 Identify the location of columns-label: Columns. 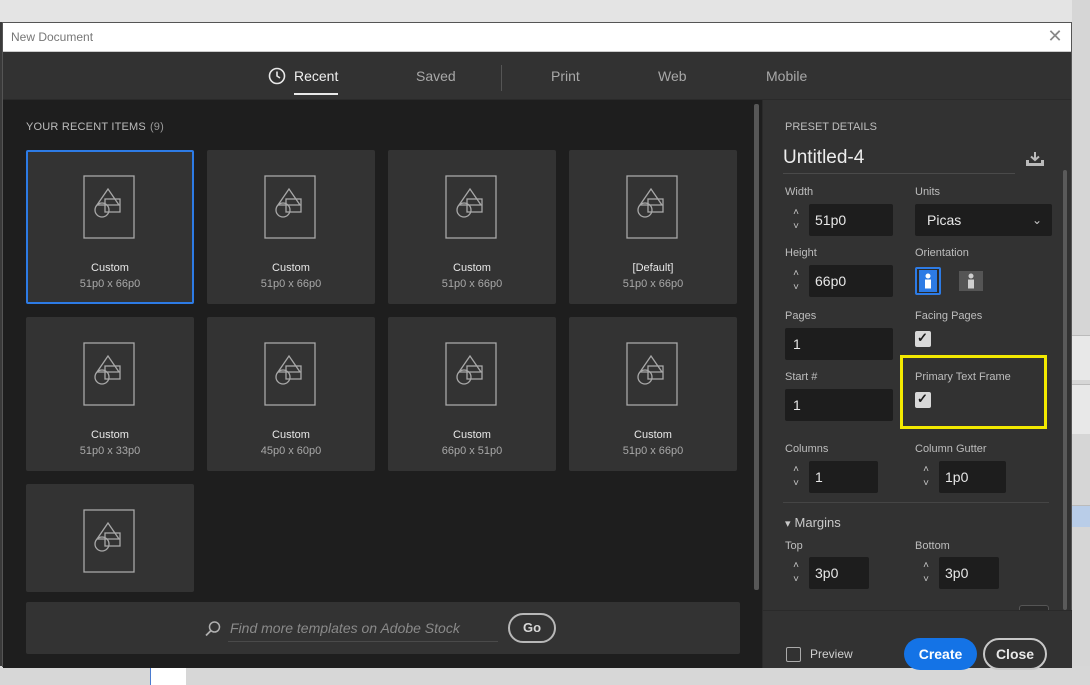
(807, 449).